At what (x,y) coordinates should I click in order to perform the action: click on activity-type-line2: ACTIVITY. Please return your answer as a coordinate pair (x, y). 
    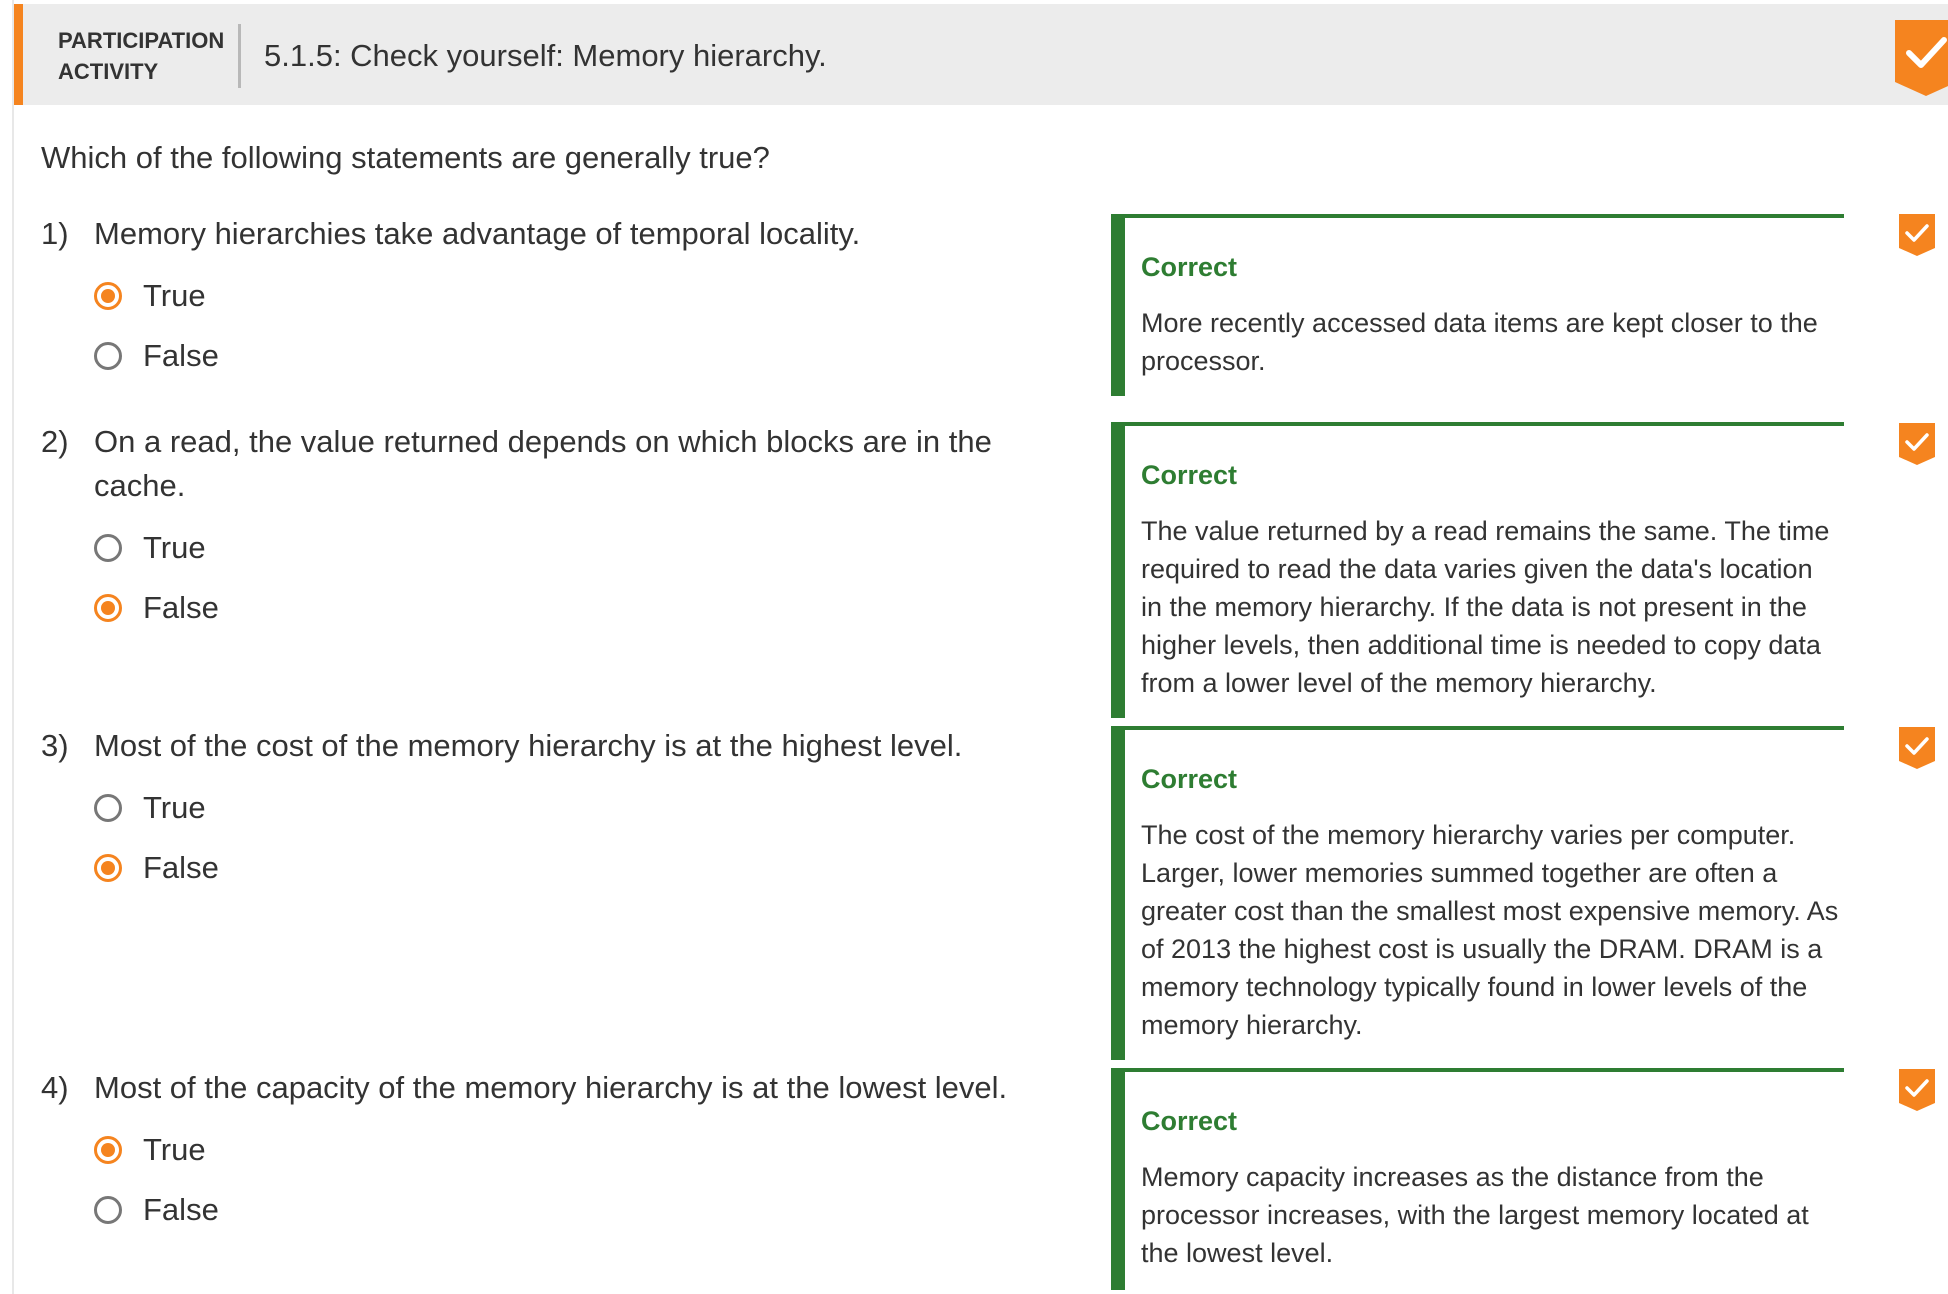
    Looking at the image, I should click on (108, 71).